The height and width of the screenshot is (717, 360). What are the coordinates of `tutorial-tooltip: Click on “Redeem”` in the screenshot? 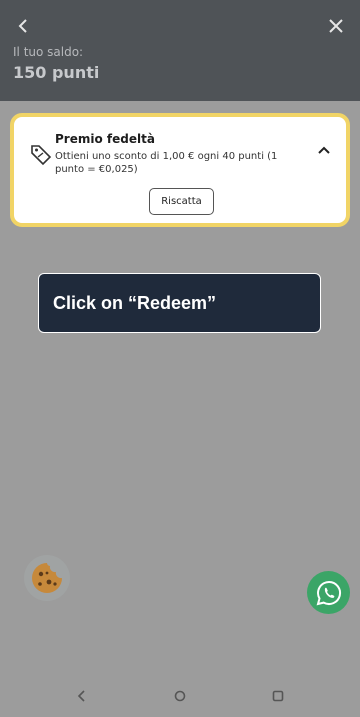 It's located at (179, 303).